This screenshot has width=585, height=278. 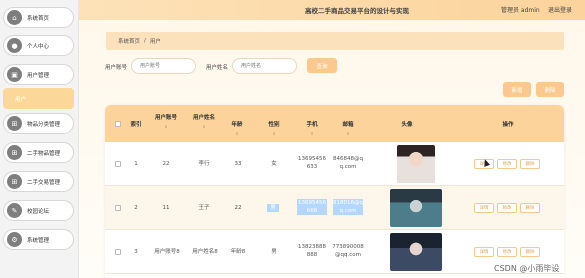 I want to click on search-button: 查询, so click(x=322, y=65).